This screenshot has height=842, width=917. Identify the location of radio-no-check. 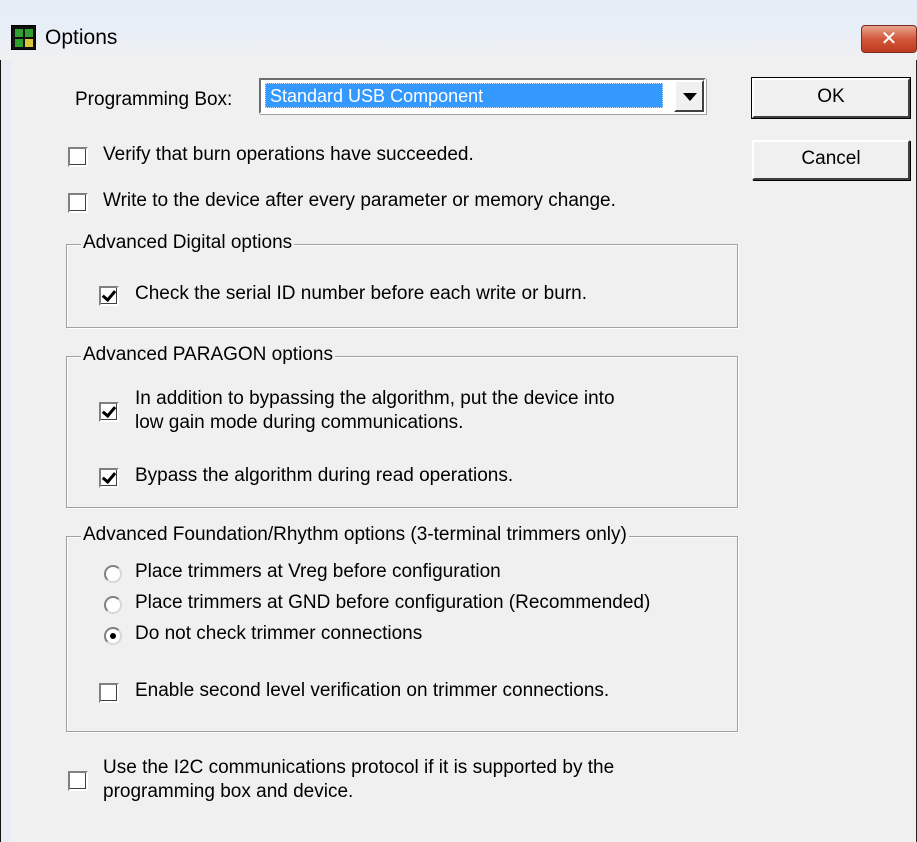
(113, 636).